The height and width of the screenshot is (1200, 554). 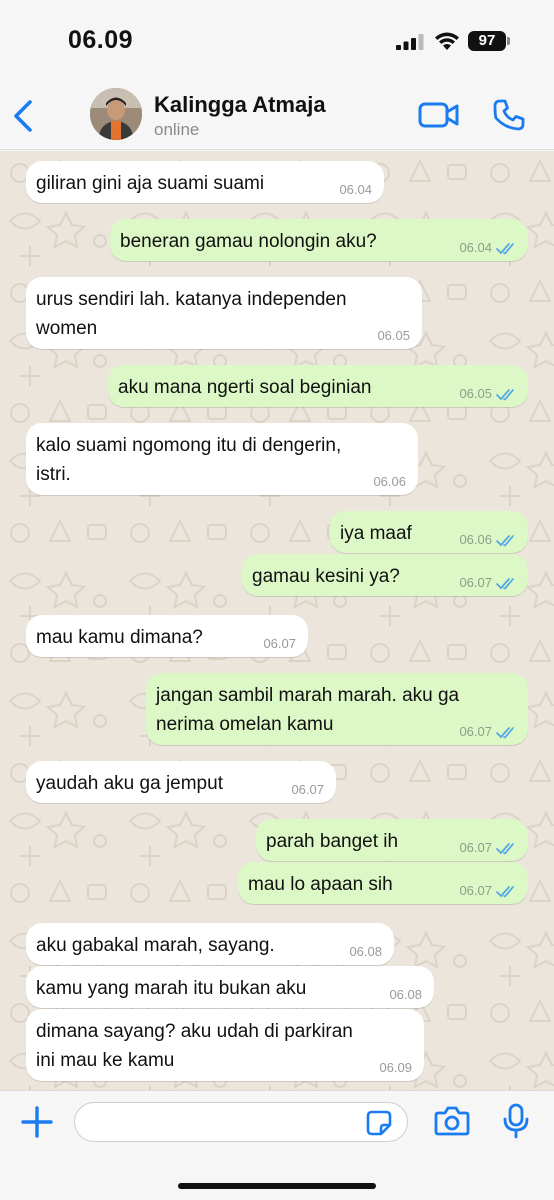 What do you see at coordinates (101, 40) in the screenshot?
I see `status-time: 06.09` at bounding box center [101, 40].